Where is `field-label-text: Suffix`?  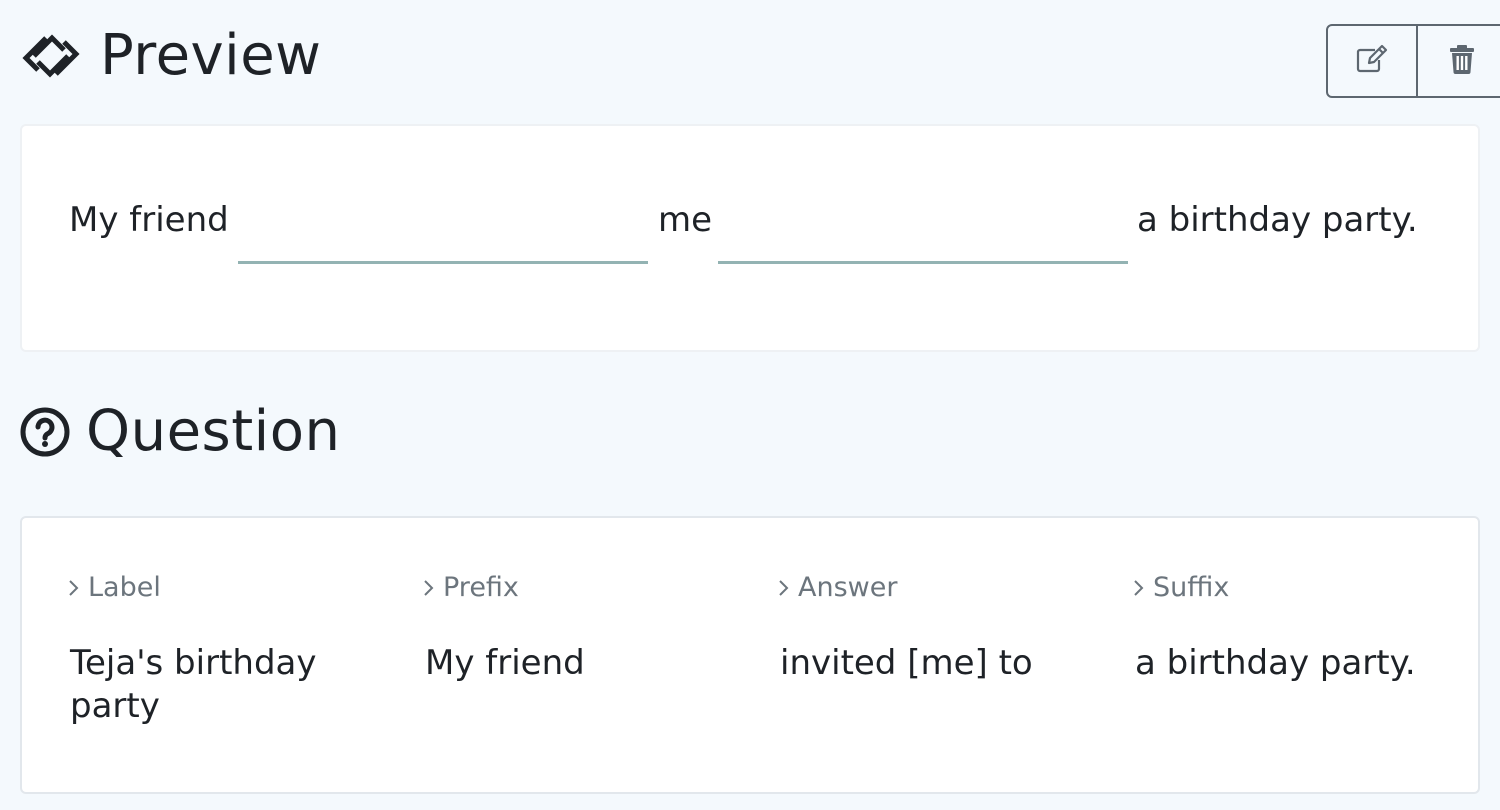
field-label-text: Suffix is located at coordinates (1191, 587).